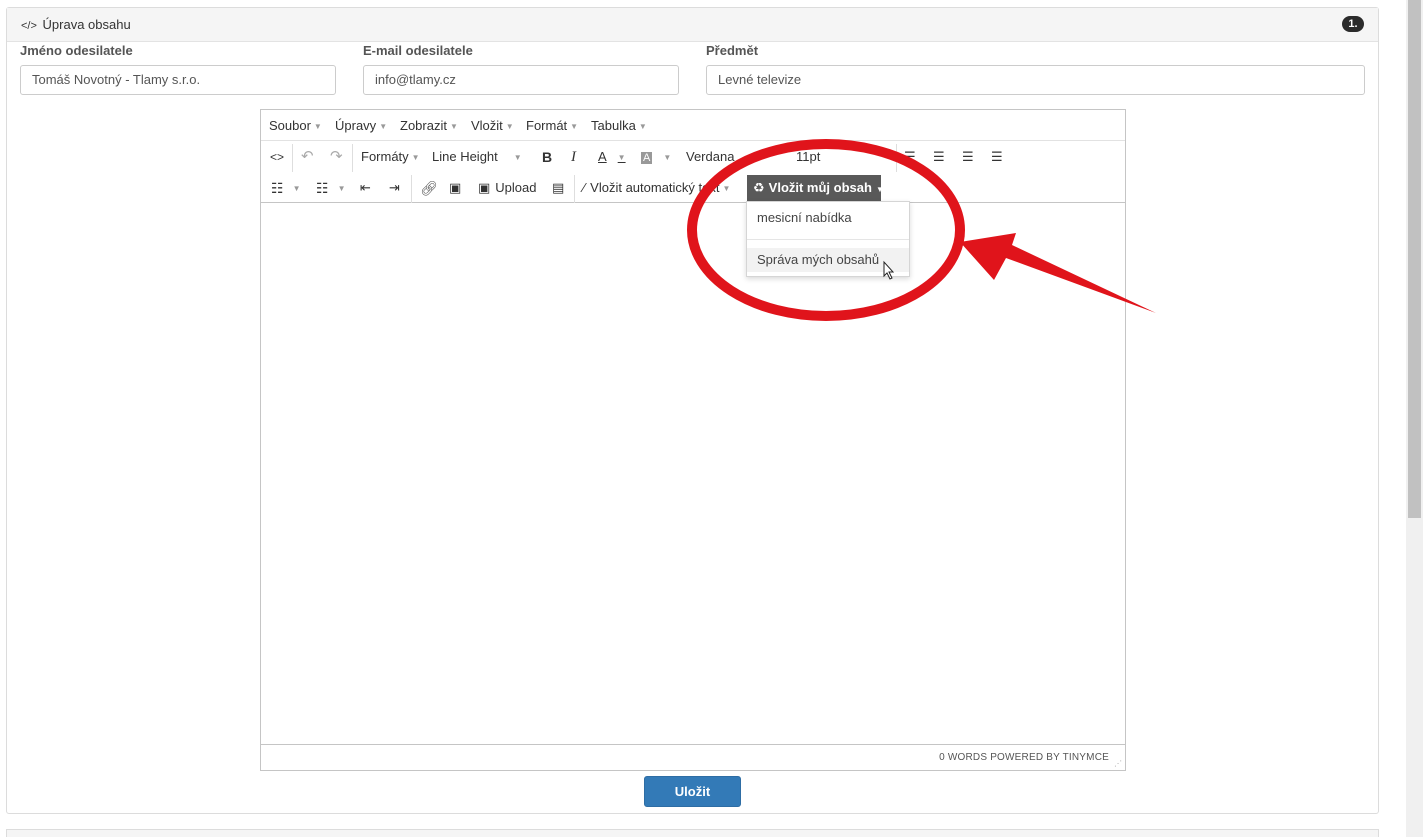 The height and width of the screenshot is (837, 1423). Describe the element at coordinates (178, 80) in the screenshot. I see `sender-name-input: Tomáš Novotný - Tlamy s.r.o.` at that location.